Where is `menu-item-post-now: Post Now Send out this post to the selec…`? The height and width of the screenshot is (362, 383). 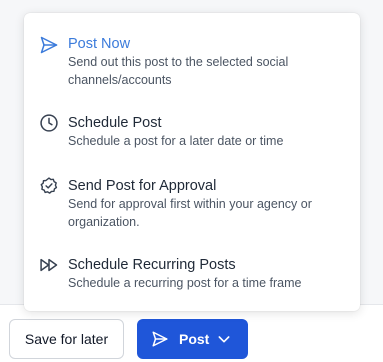 menu-item-post-now: Post Now Send out this post to the selec… is located at coordinates (192, 63).